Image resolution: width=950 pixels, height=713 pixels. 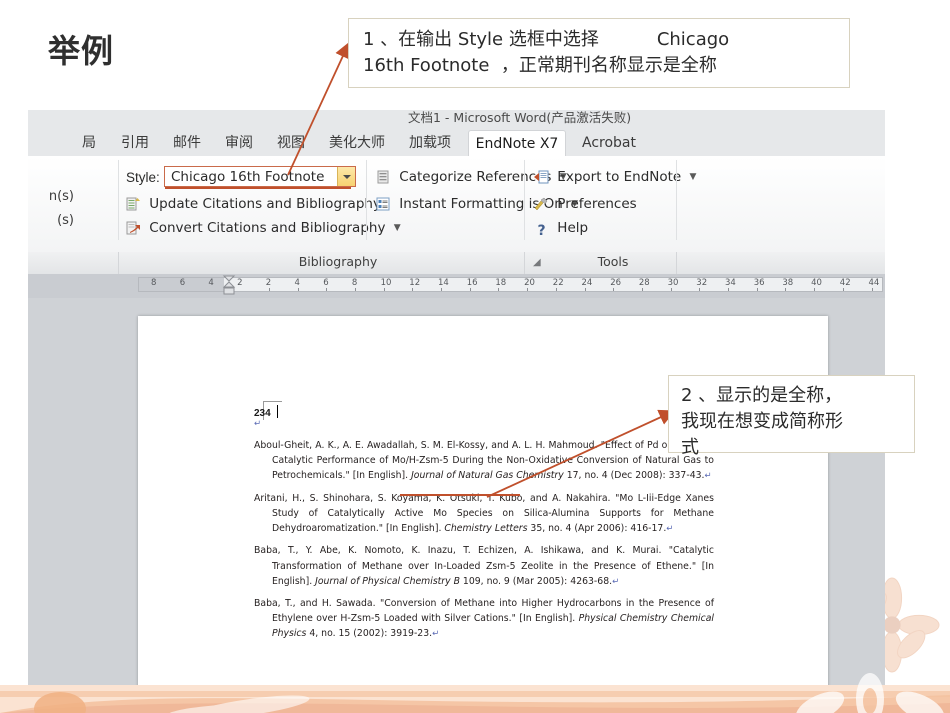 What do you see at coordinates (537, 262) in the screenshot?
I see `dialog-launcher-icon: ◢` at bounding box center [537, 262].